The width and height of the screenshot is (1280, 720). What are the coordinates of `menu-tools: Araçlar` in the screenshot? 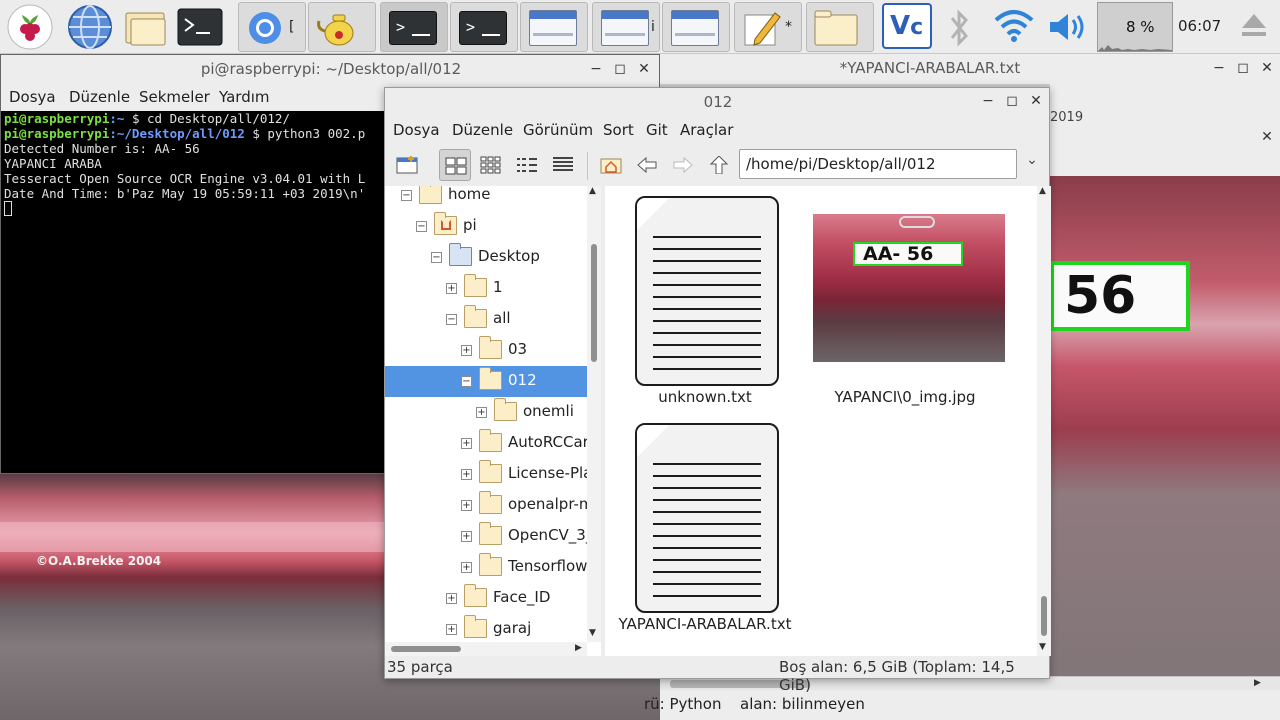 It's located at (706, 130).